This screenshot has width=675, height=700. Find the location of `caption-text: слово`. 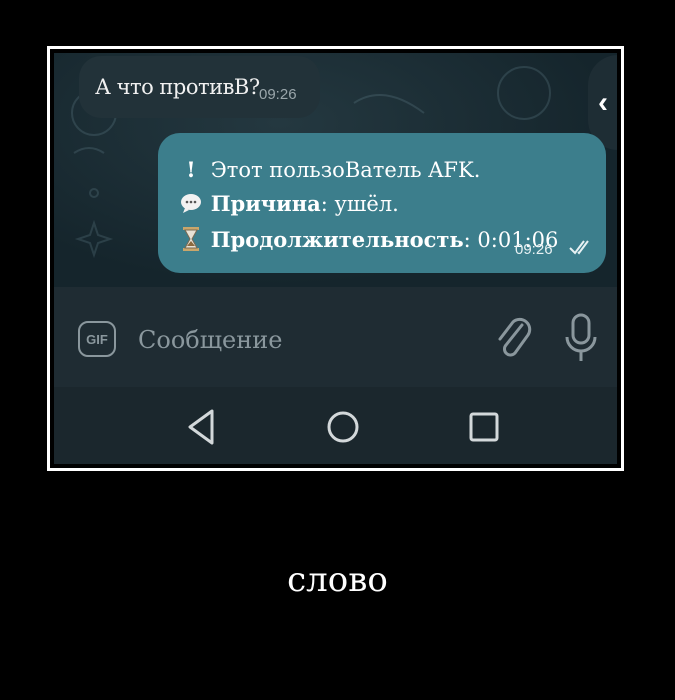

caption-text: слово is located at coordinates (337, 580).